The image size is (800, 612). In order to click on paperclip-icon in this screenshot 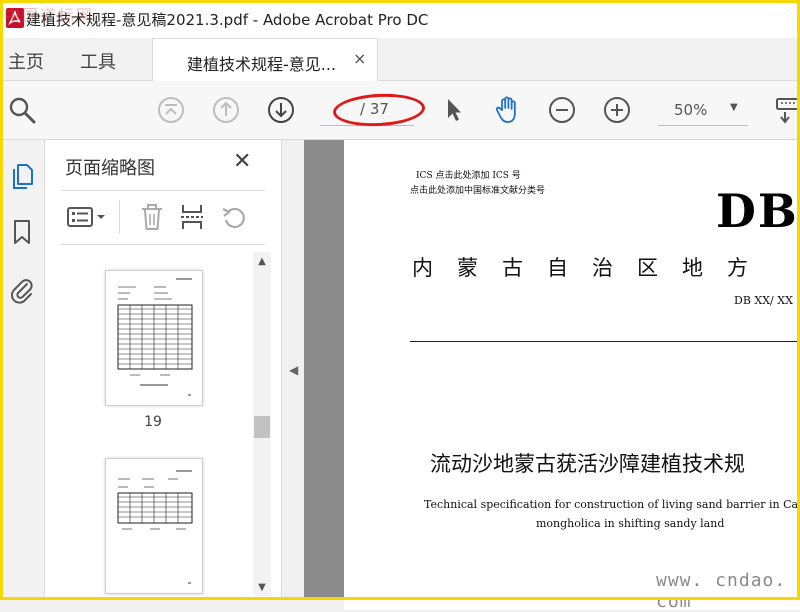, I will do `click(22, 291)`.